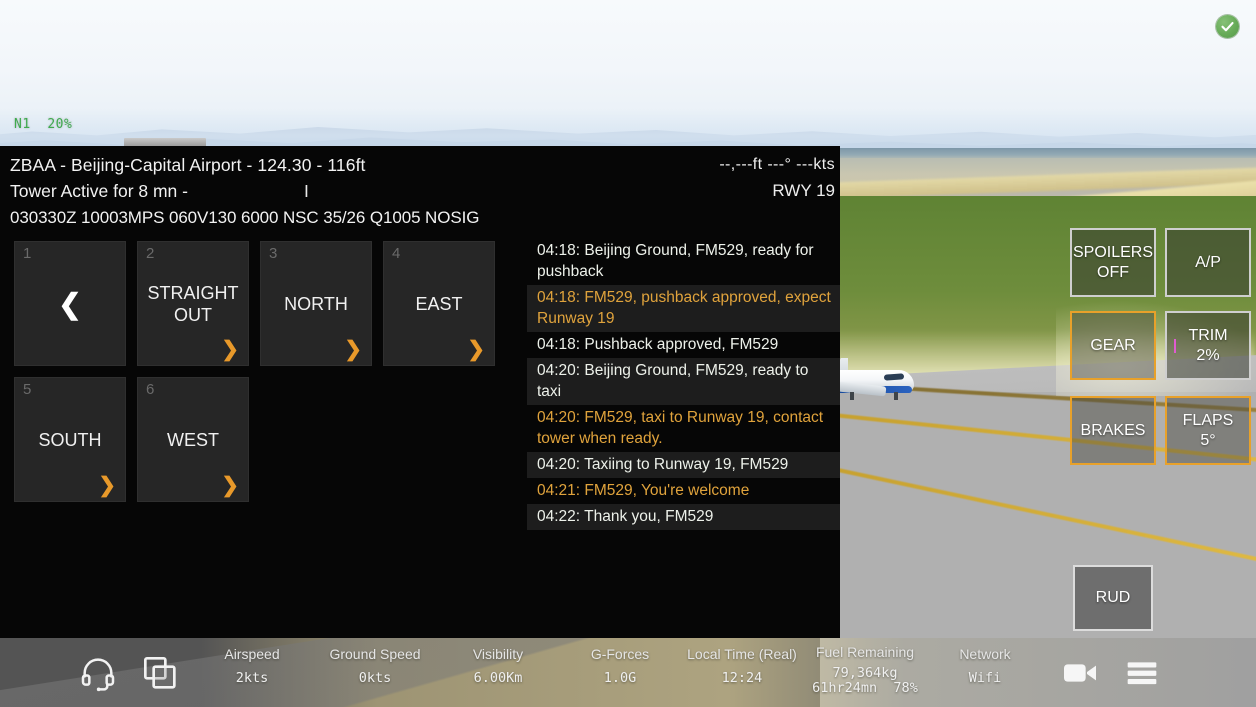  What do you see at coordinates (1208, 355) in the screenshot?
I see `trim-value: 2%` at bounding box center [1208, 355].